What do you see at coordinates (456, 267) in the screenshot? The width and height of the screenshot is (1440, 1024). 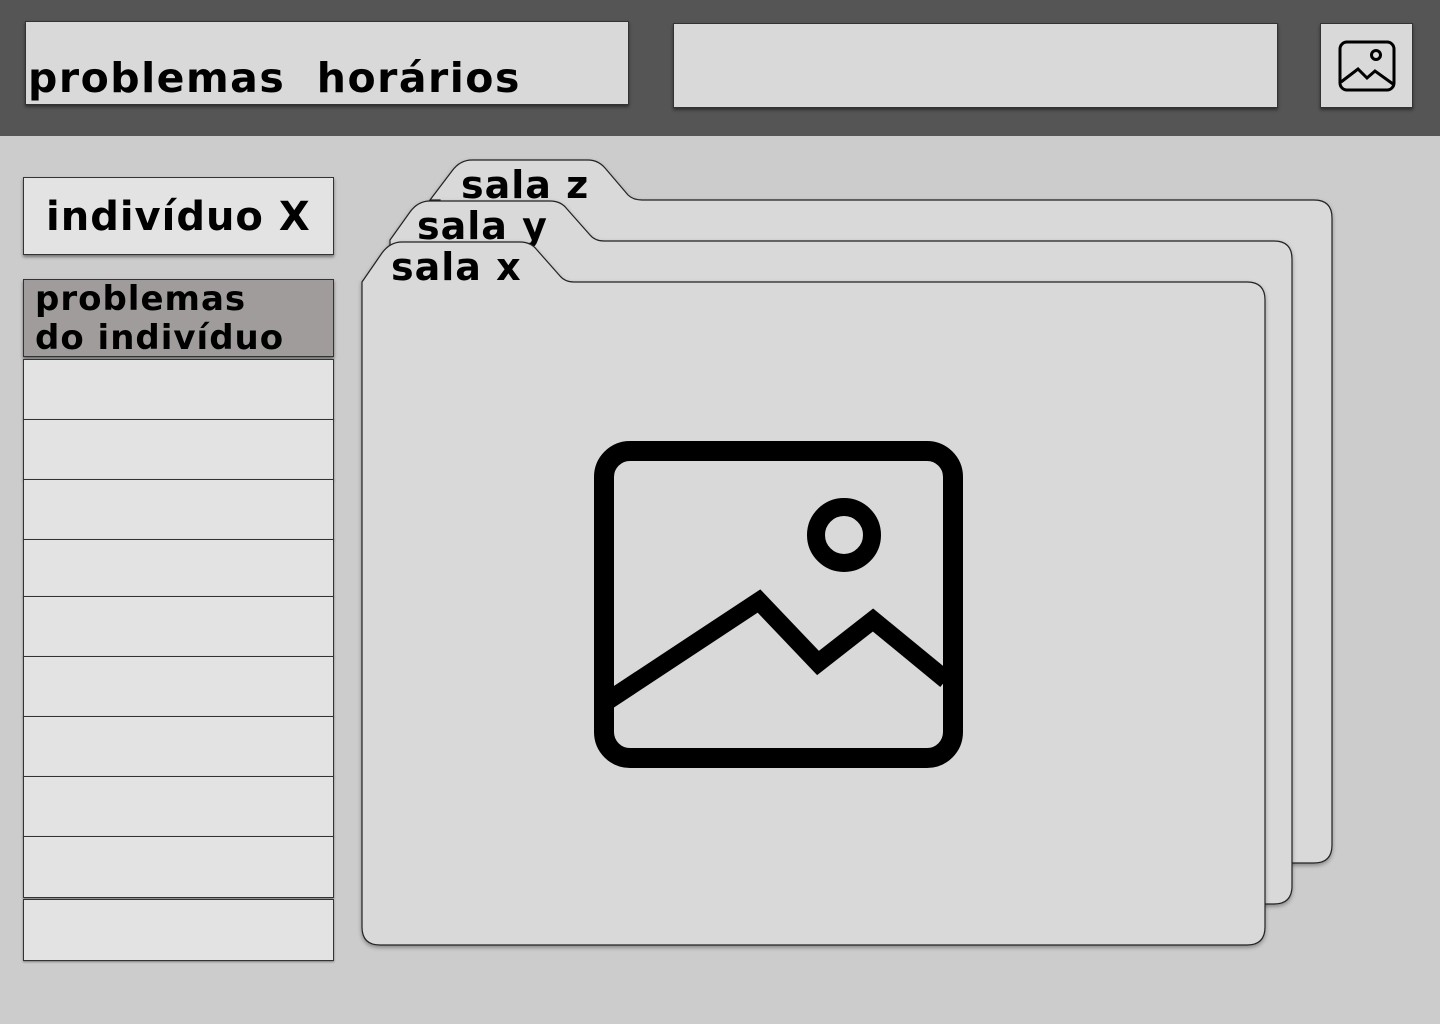 I see `tab-sala-x-label: sala x` at bounding box center [456, 267].